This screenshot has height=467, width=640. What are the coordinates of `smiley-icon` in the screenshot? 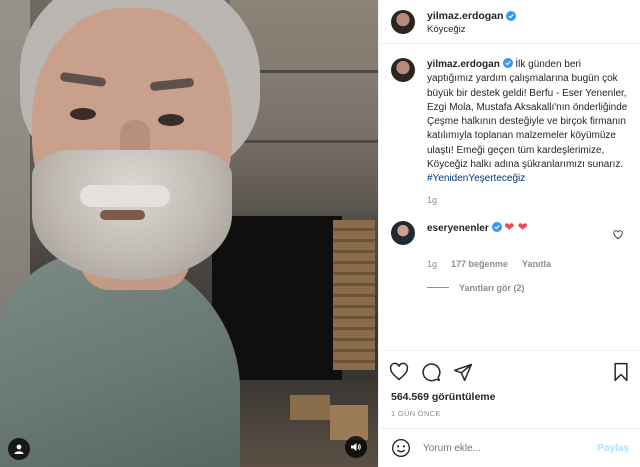 It's located at (401, 448).